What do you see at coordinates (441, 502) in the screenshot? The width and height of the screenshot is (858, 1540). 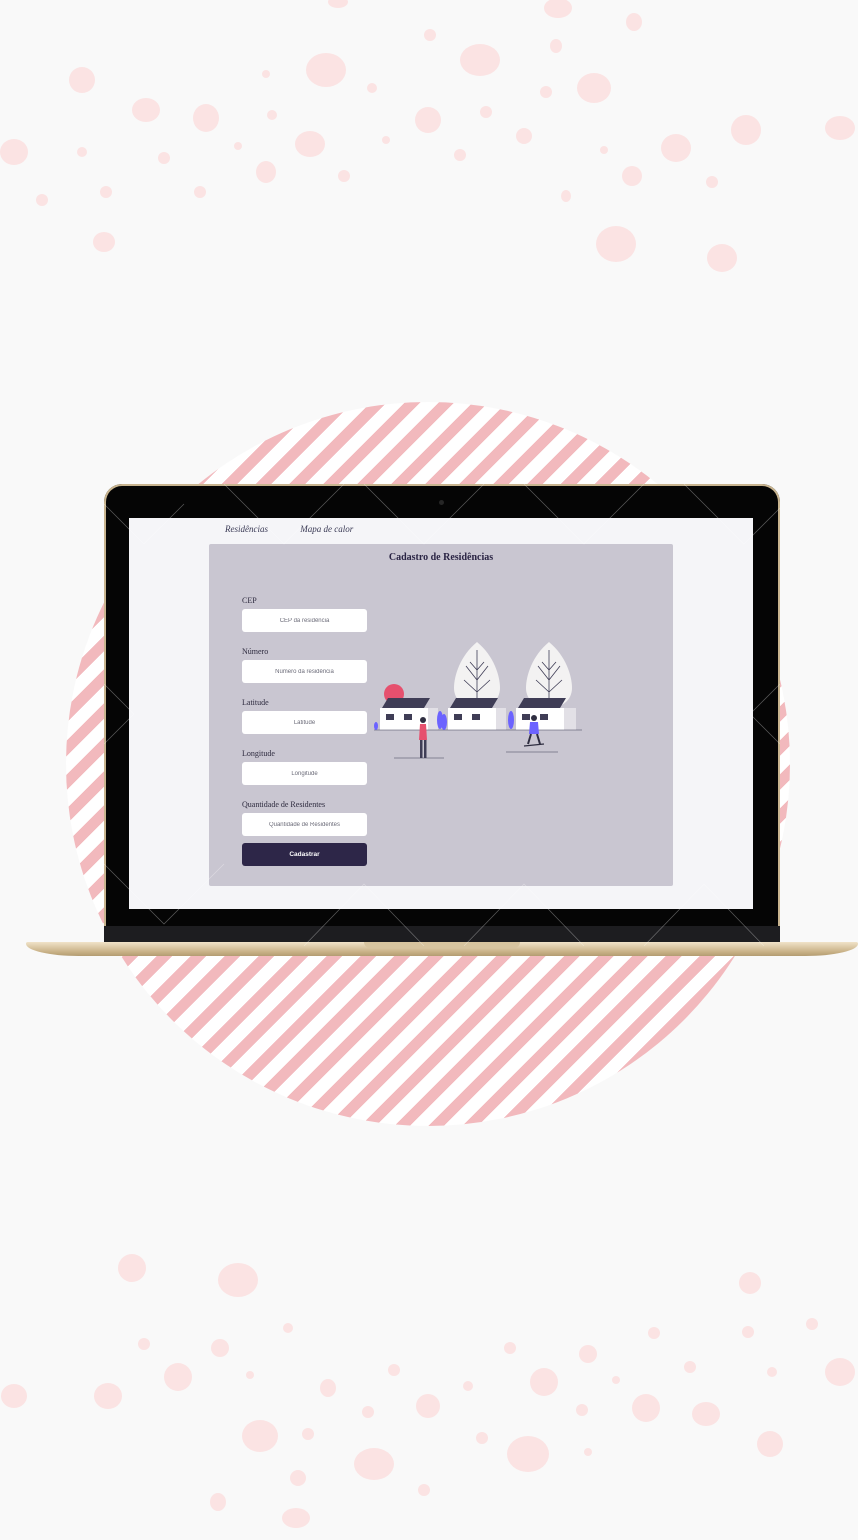 I see `camera-dot` at bounding box center [441, 502].